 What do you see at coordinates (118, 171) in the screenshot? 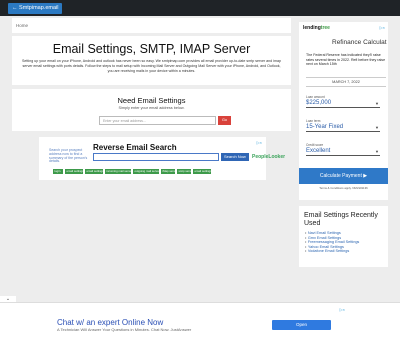
I see `ad-tag: incoming mail server` at bounding box center [118, 171].